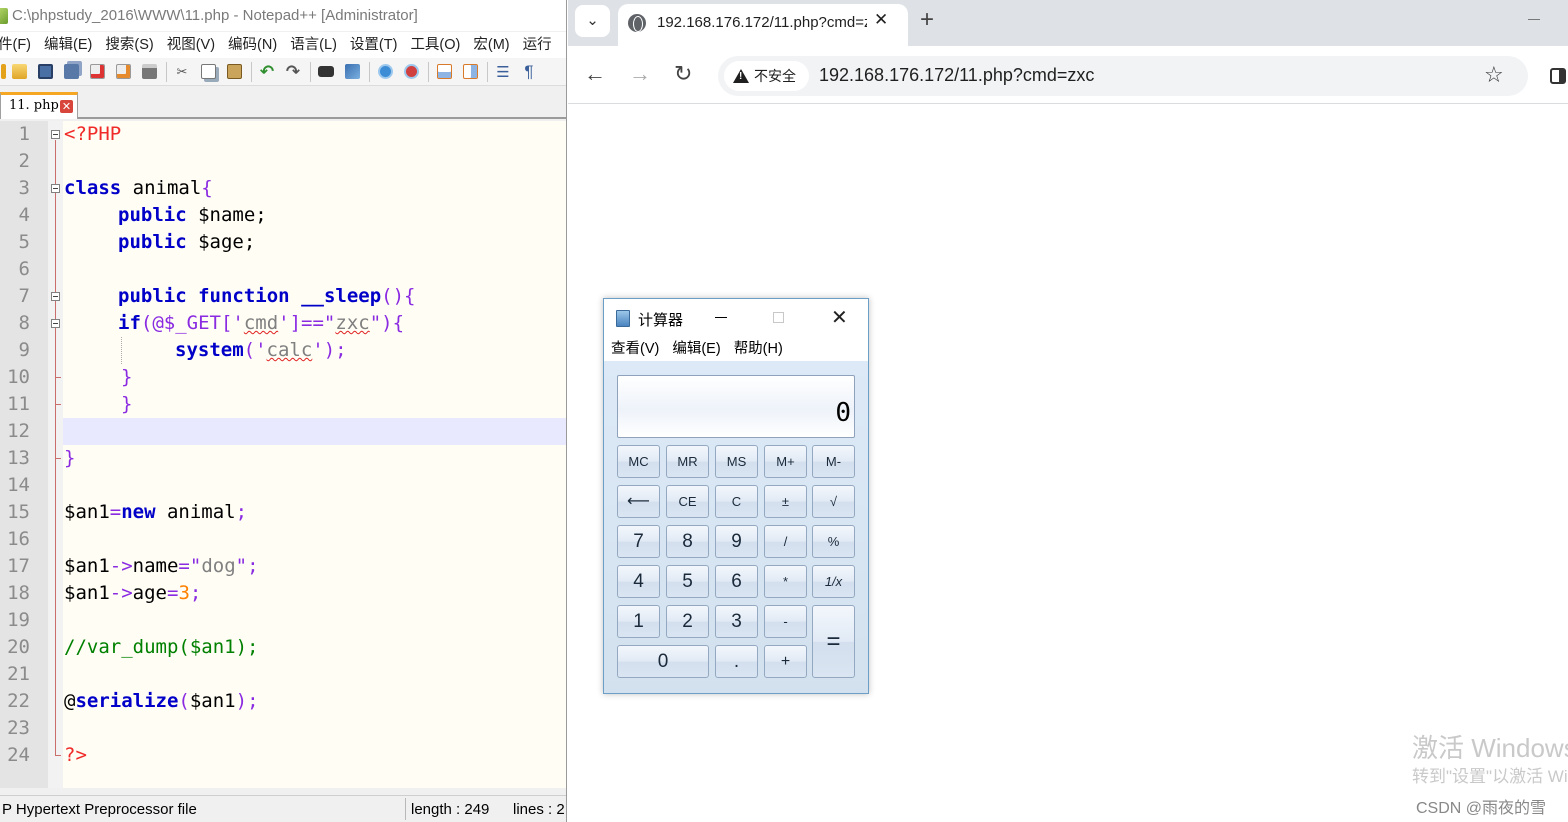 This screenshot has width=1568, height=822. Describe the element at coordinates (234, 72) in the screenshot. I see `paste-icon` at that location.